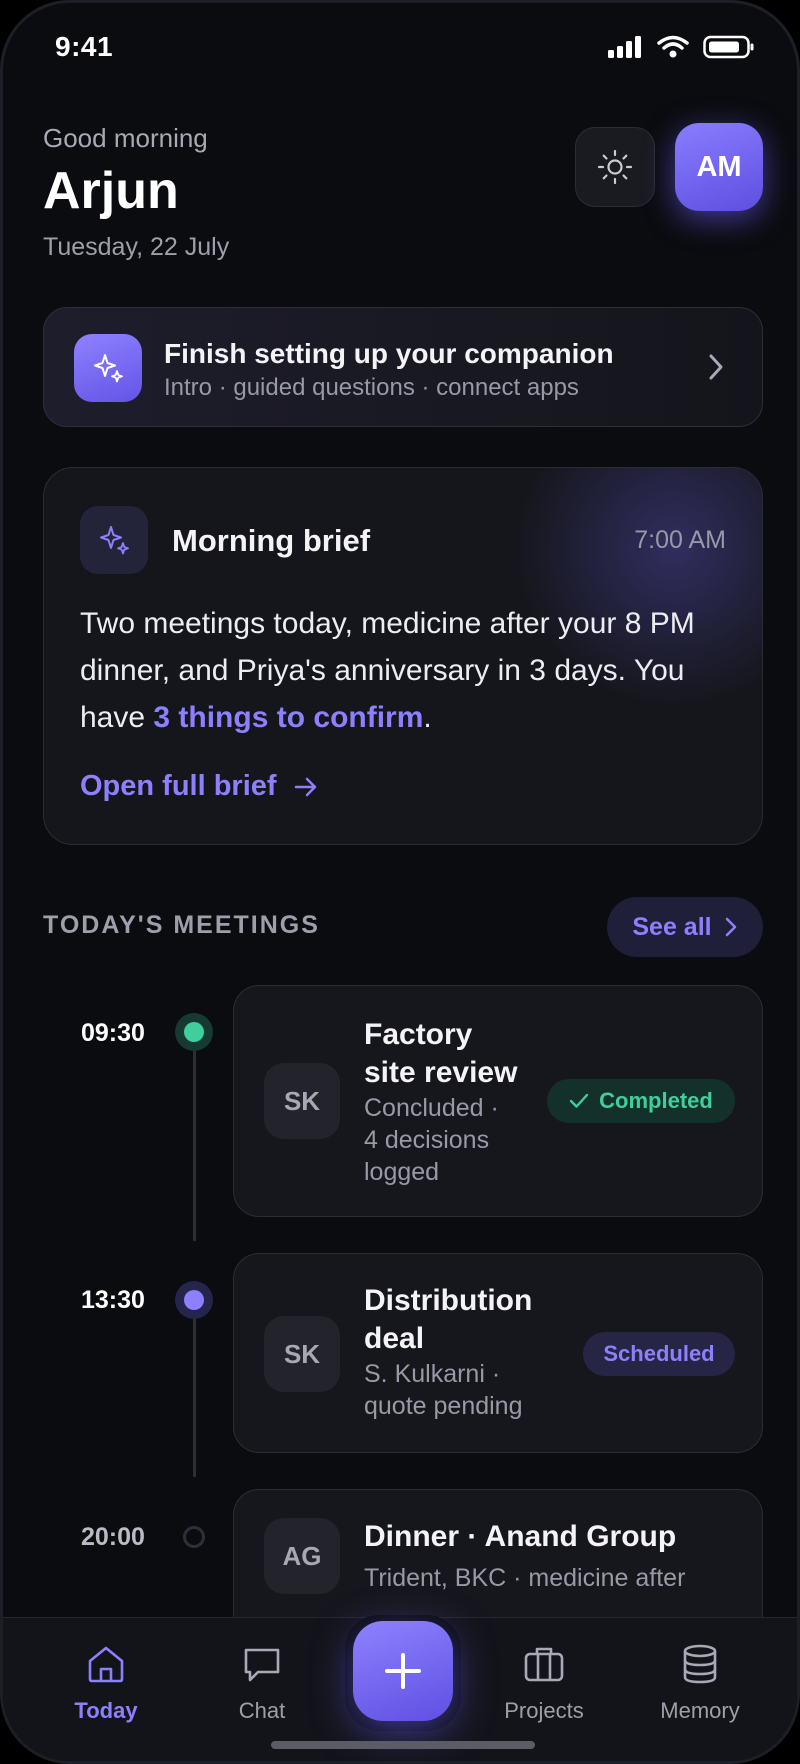 The image size is (800, 1764). I want to click on greeting: Good morning, so click(125, 138).